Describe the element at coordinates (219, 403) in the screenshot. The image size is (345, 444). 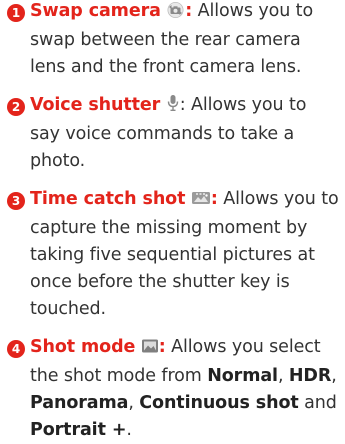
I see `mode-continuous-shot: Continuous shot` at that location.